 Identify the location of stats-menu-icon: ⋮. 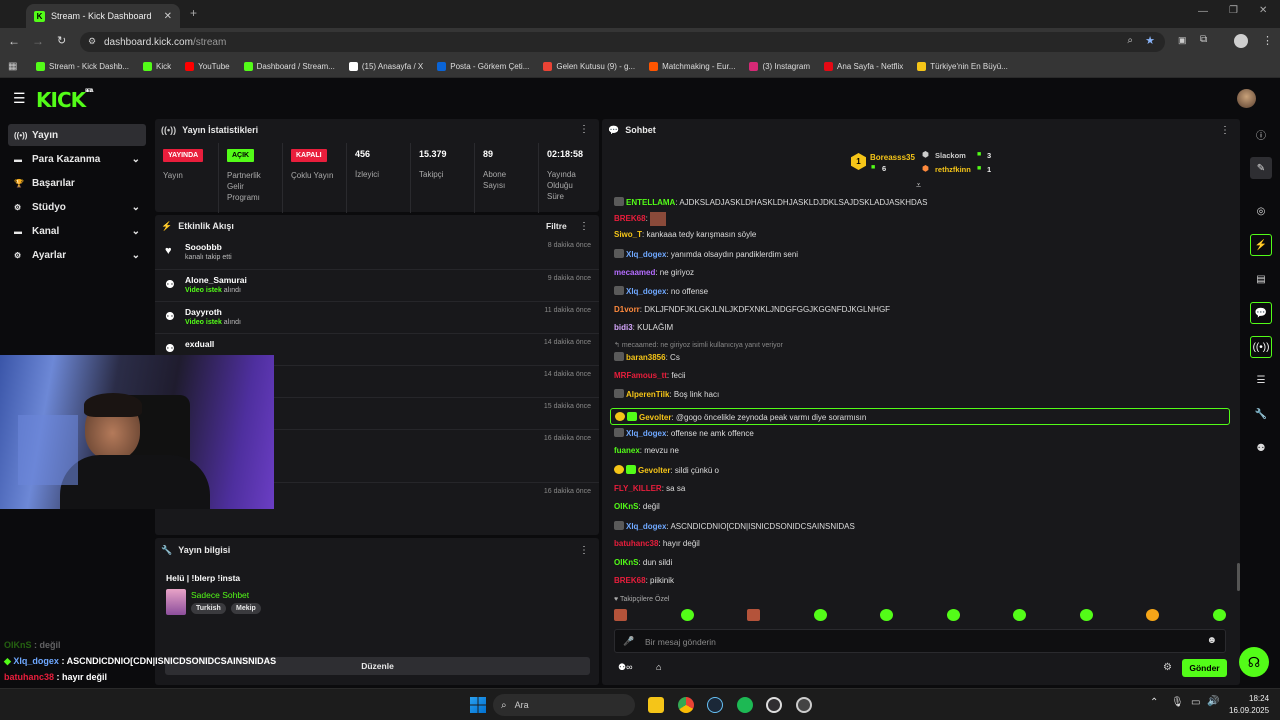
(584, 129).